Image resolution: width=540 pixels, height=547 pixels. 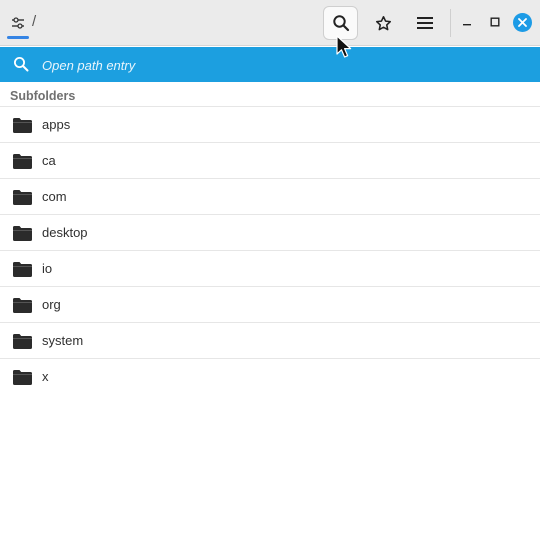 I want to click on maximize-button, so click(x=495, y=22).